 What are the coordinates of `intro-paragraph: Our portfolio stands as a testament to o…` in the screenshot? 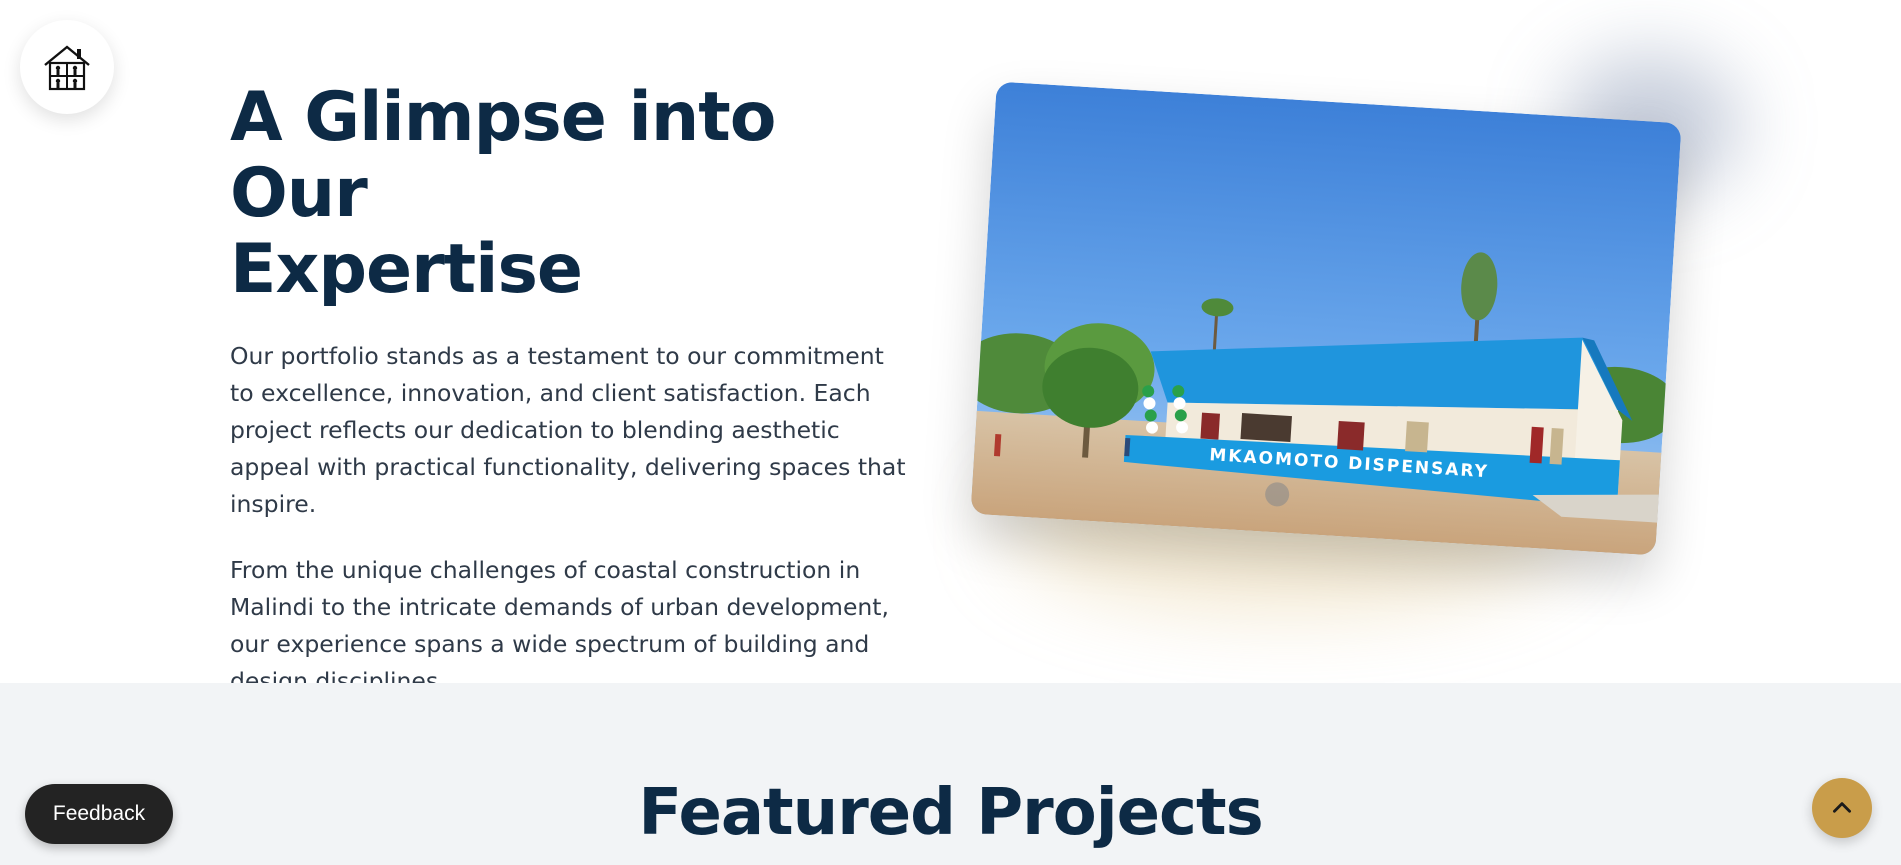 It's located at (568, 430).